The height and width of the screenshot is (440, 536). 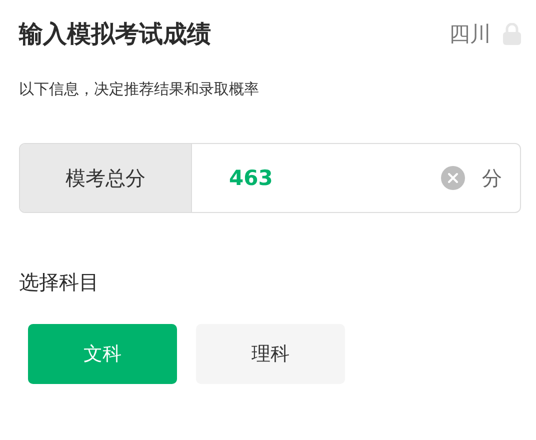 What do you see at coordinates (59, 282) in the screenshot?
I see `section-title: 选择科目` at bounding box center [59, 282].